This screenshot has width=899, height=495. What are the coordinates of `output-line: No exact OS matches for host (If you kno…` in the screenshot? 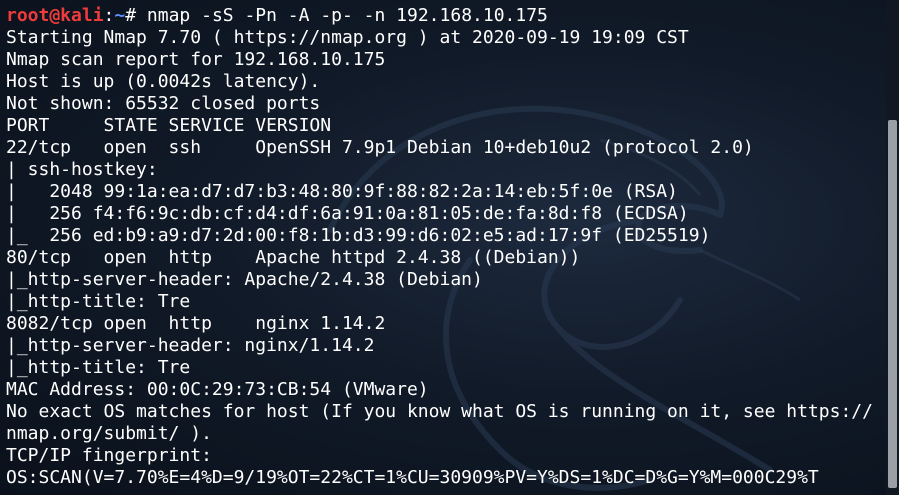 It's located at (439, 411).